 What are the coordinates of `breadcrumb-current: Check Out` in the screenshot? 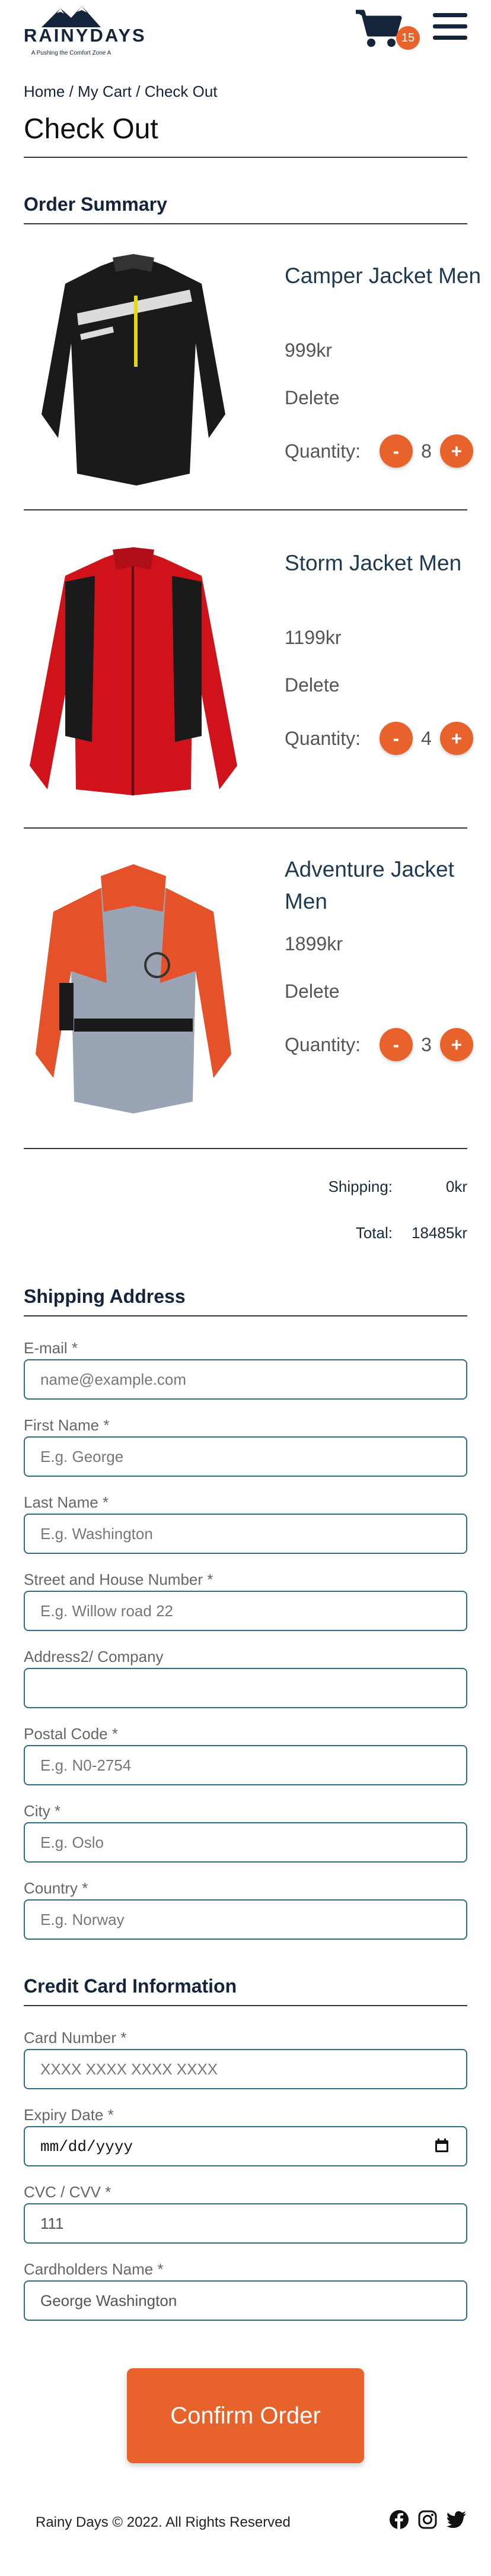 It's located at (181, 91).